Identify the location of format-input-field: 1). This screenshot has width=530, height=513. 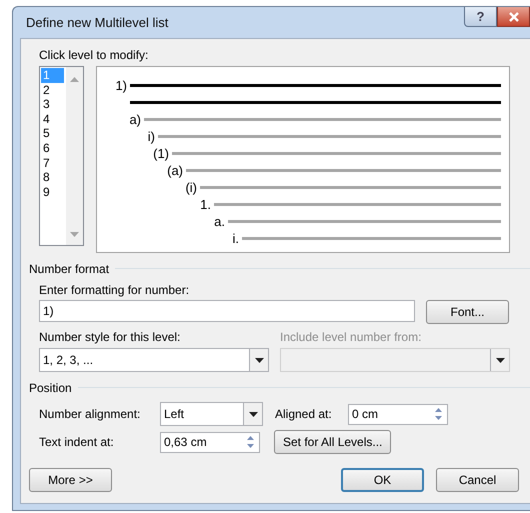
(227, 311).